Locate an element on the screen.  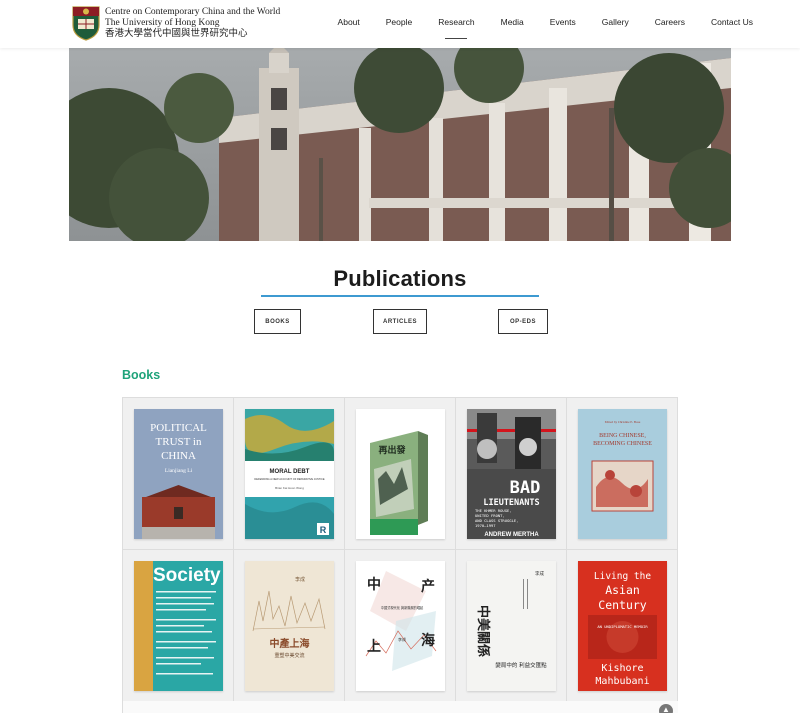
nav-gallery: Gallery is located at coordinates (615, 24).